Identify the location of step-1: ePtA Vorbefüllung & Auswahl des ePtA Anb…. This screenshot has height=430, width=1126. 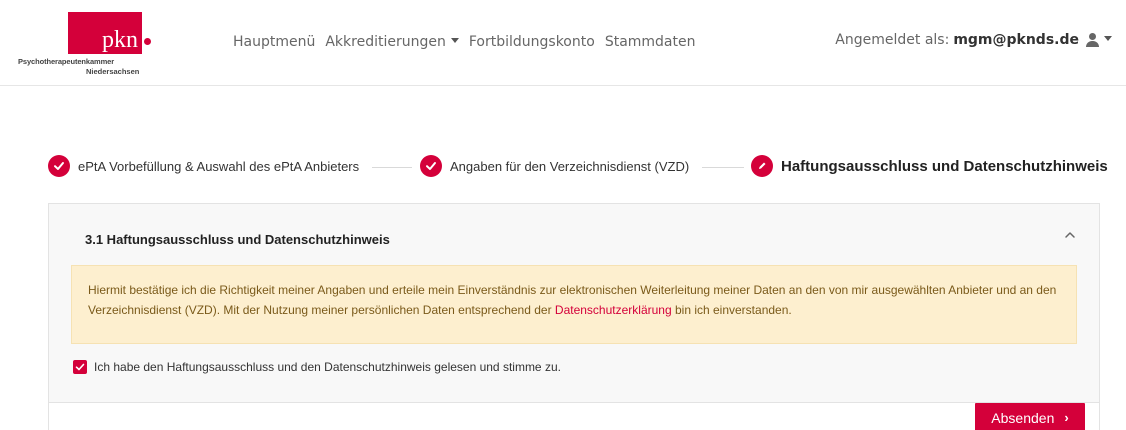
(203, 166).